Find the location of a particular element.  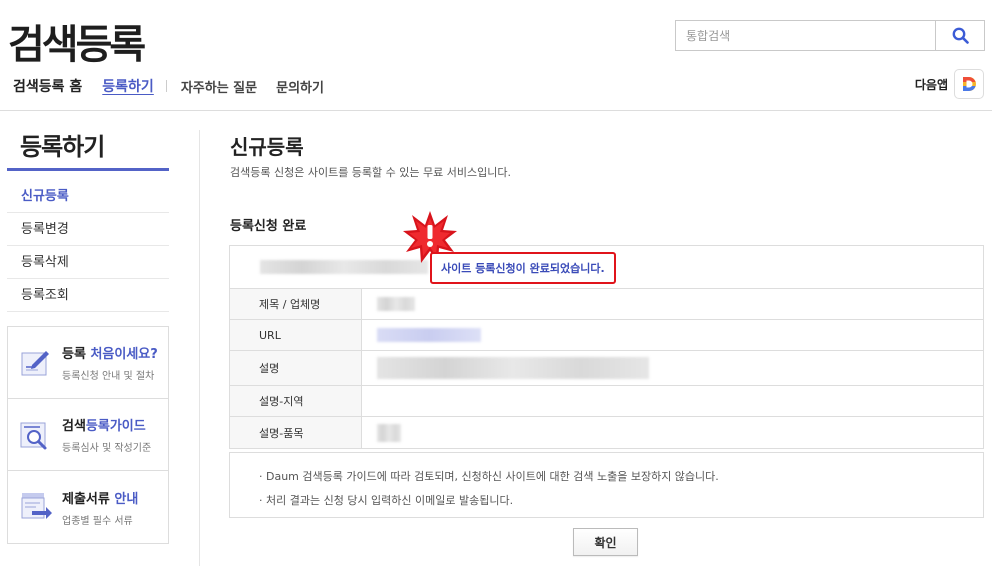

row-label: 설명-지역 is located at coordinates (296, 401).